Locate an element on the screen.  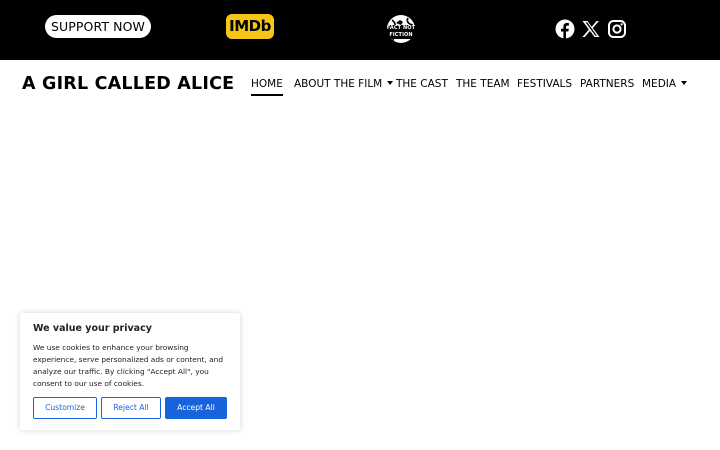
nav-item-the-cast: THE CAST is located at coordinates (422, 84).